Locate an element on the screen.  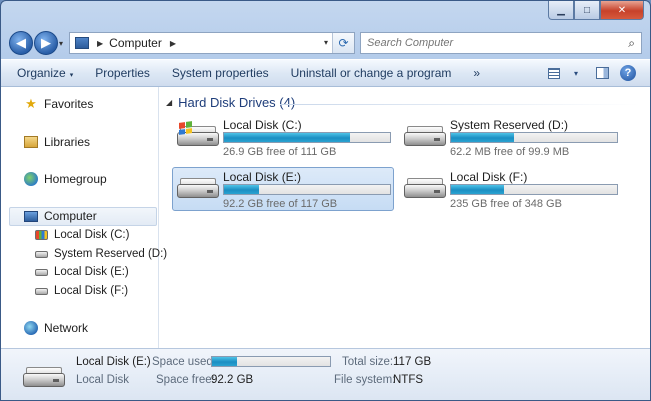
search-icon: ⌕ is located at coordinates (631, 43).